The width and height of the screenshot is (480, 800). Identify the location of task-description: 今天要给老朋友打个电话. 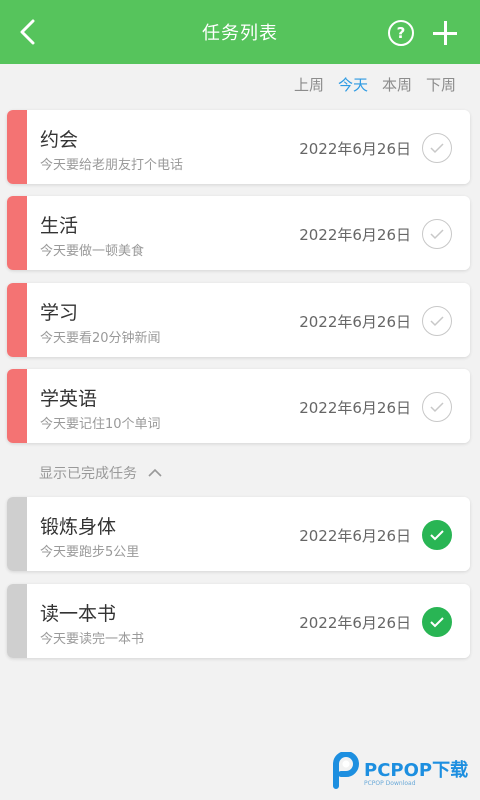
(112, 165).